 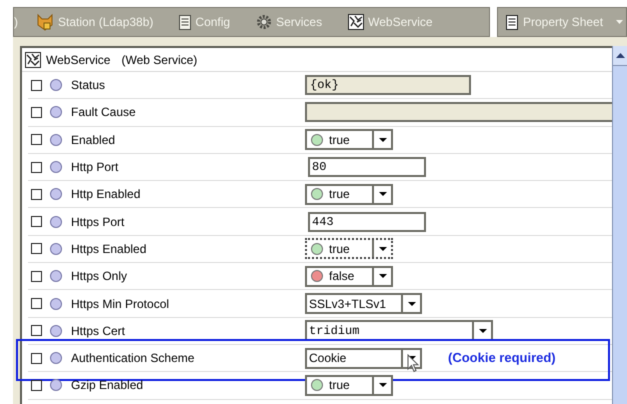 I want to click on property-label: Http Enabled, so click(x=106, y=195).